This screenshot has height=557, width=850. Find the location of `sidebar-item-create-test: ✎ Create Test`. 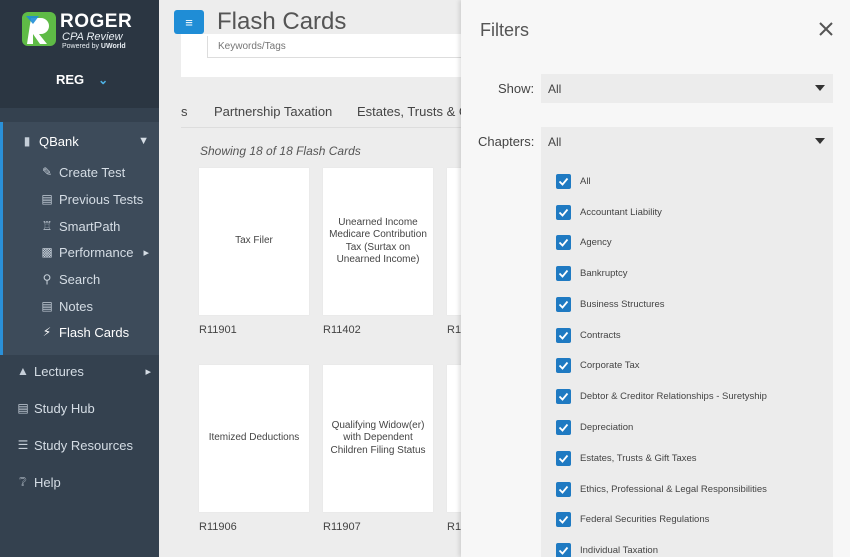

sidebar-item-create-test: ✎ Create Test is located at coordinates (99, 172).